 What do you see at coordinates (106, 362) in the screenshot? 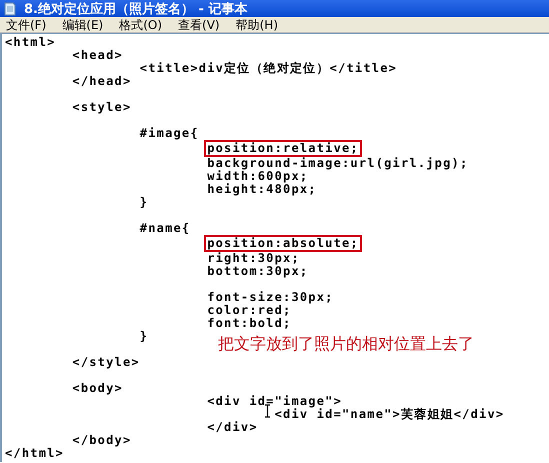
I see `code-line: </style>` at bounding box center [106, 362].